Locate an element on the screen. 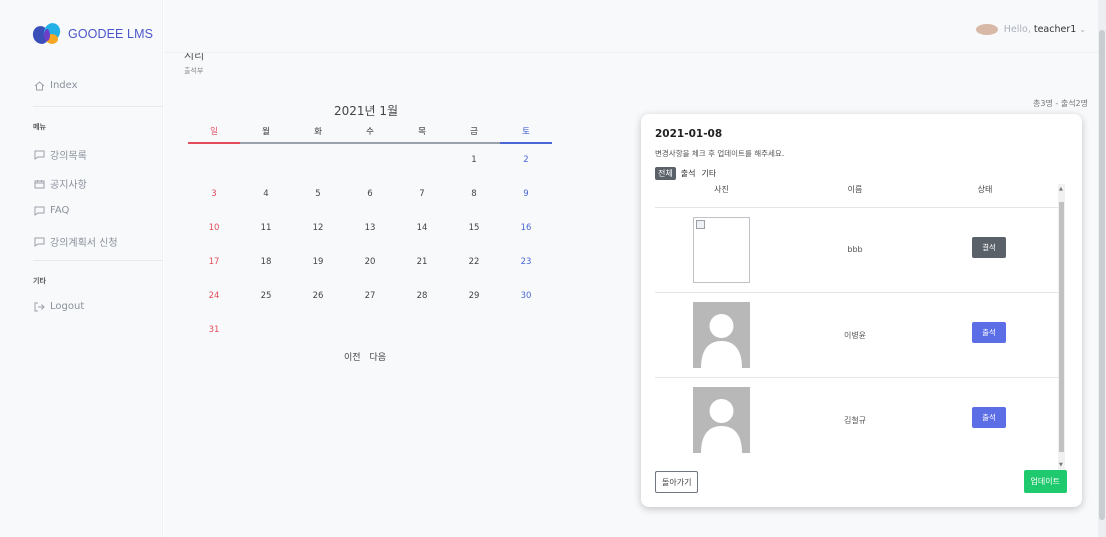 This screenshot has width=1106, height=537. calendar-day: 2 is located at coordinates (526, 160).